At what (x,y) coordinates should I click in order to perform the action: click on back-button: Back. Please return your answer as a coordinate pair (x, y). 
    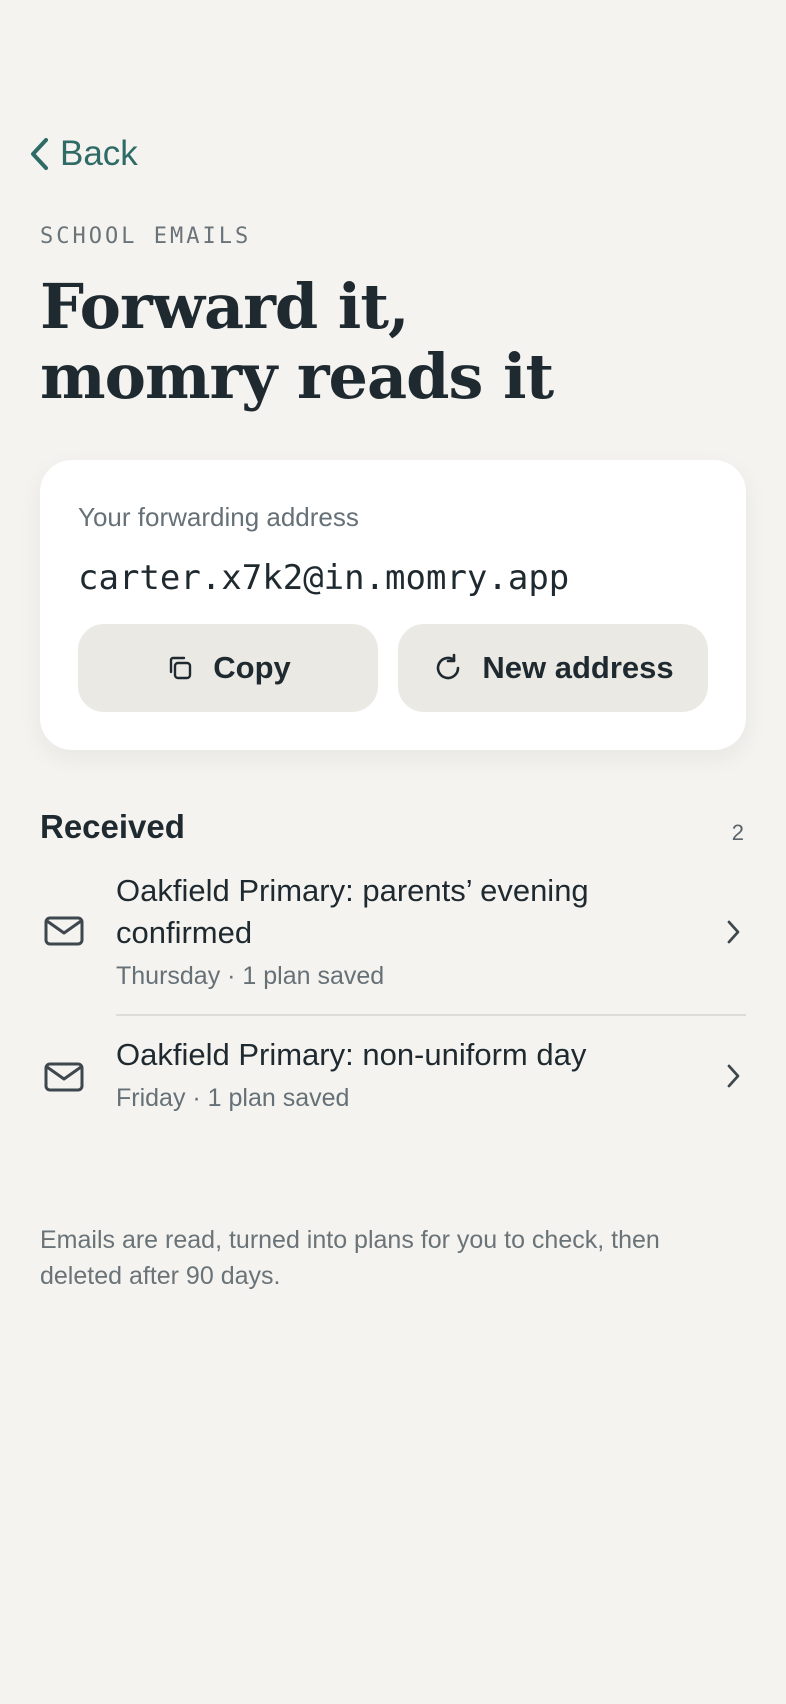
    Looking at the image, I should click on (83, 154).